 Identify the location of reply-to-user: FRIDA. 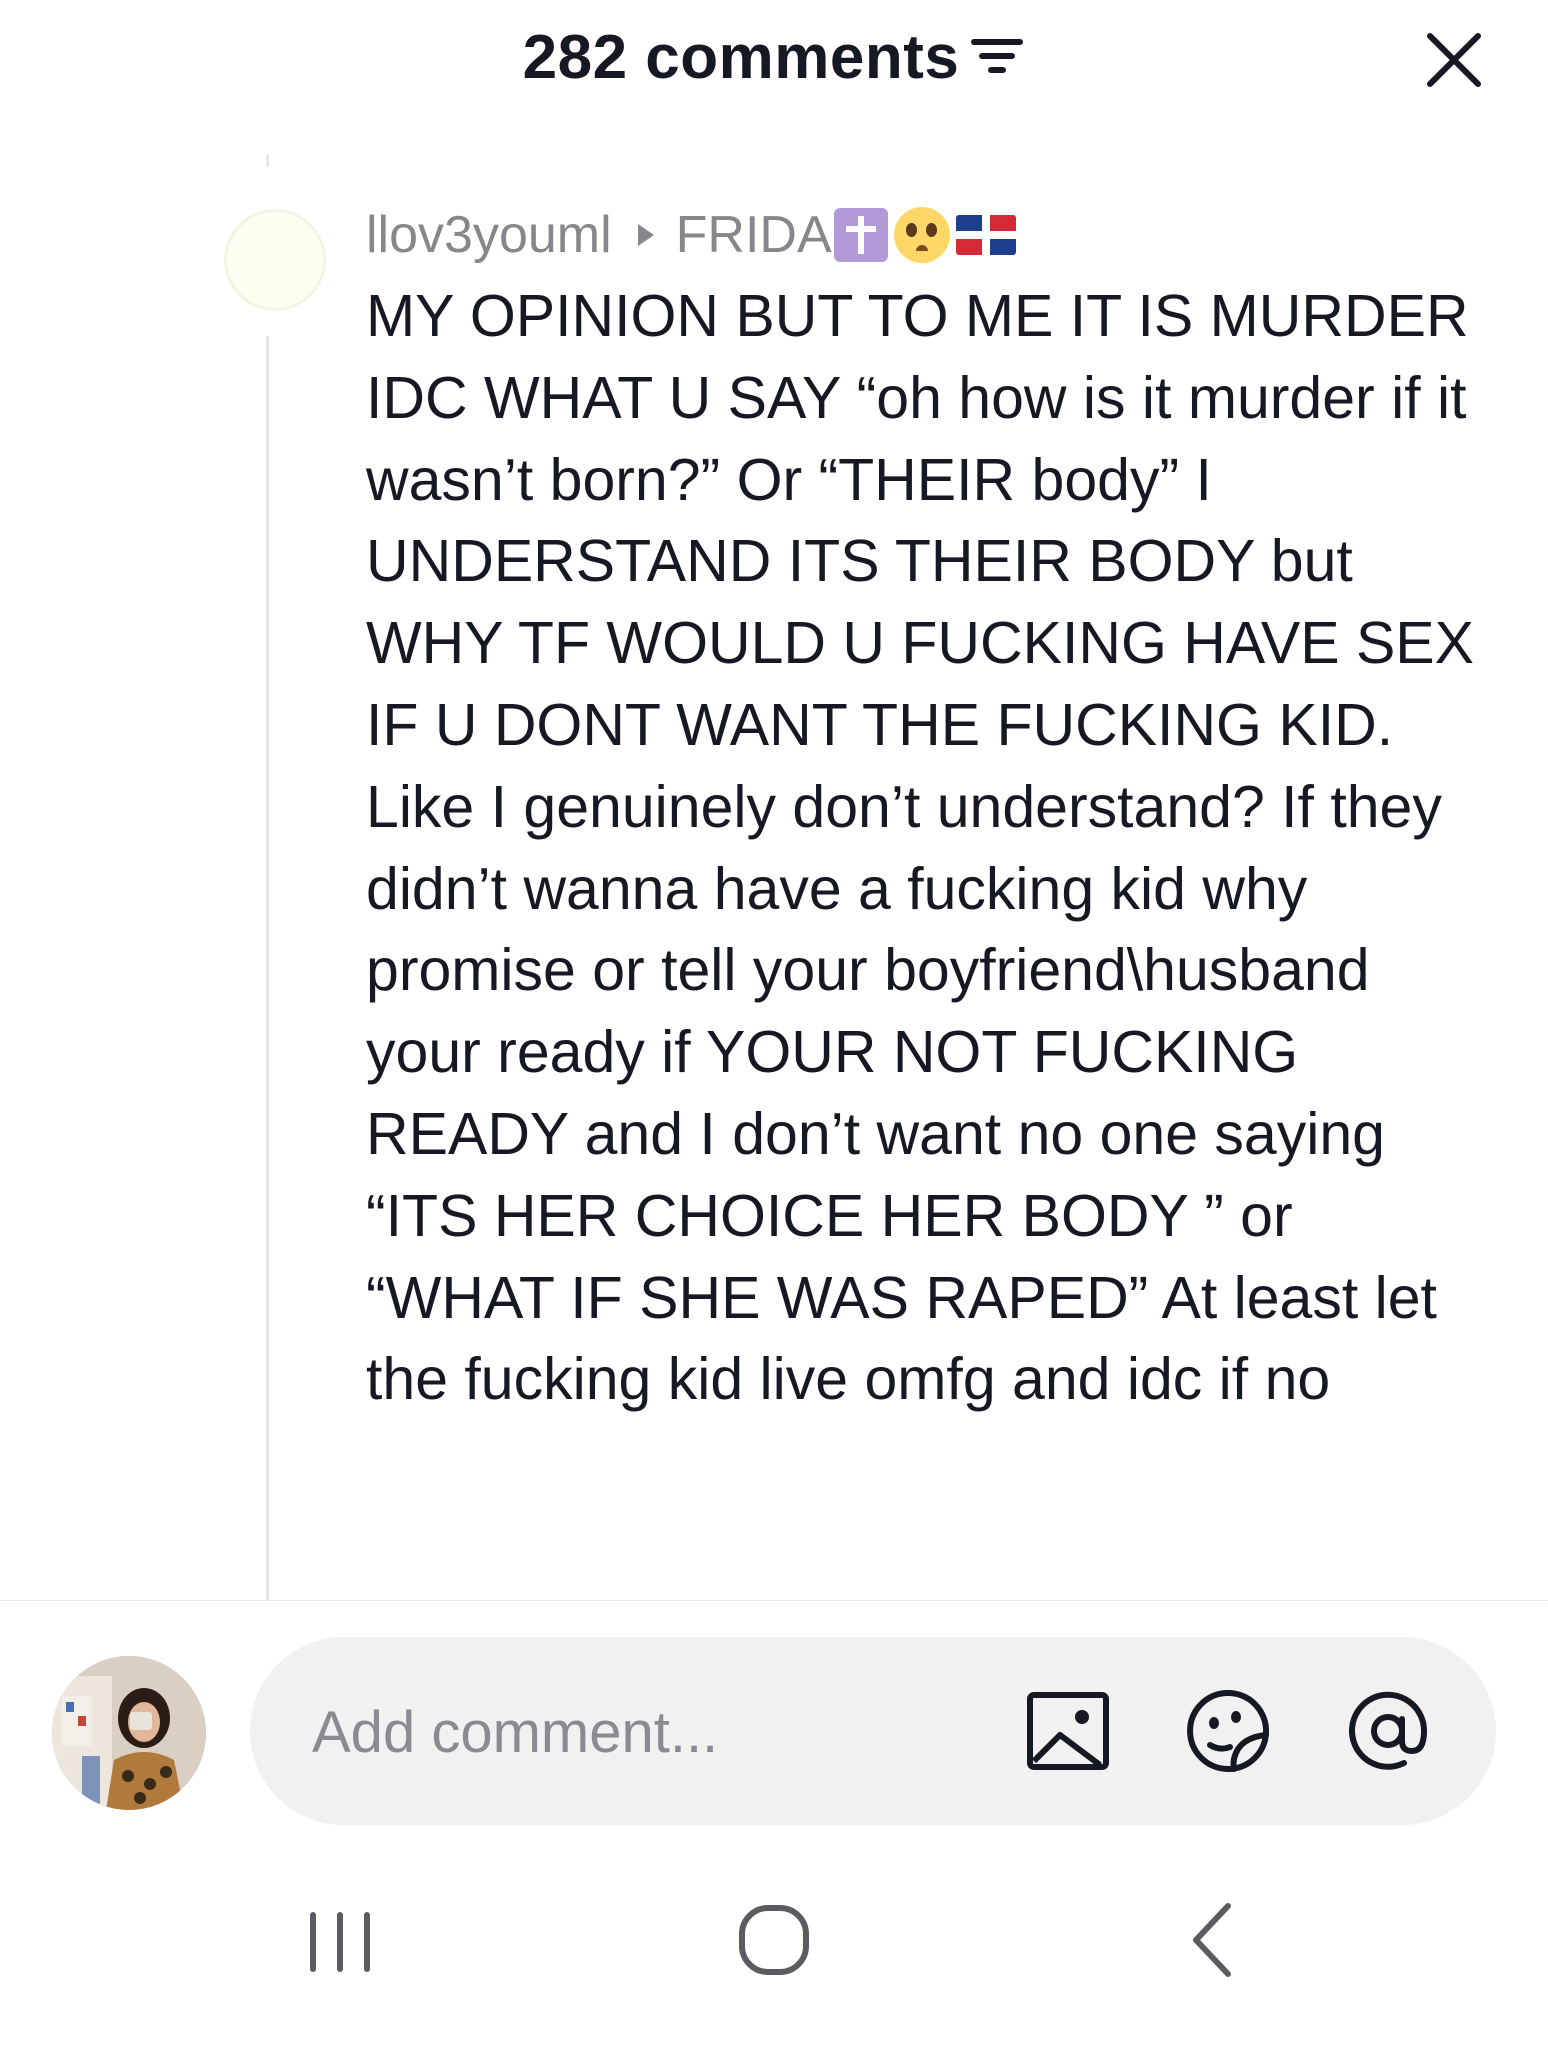
(754, 235).